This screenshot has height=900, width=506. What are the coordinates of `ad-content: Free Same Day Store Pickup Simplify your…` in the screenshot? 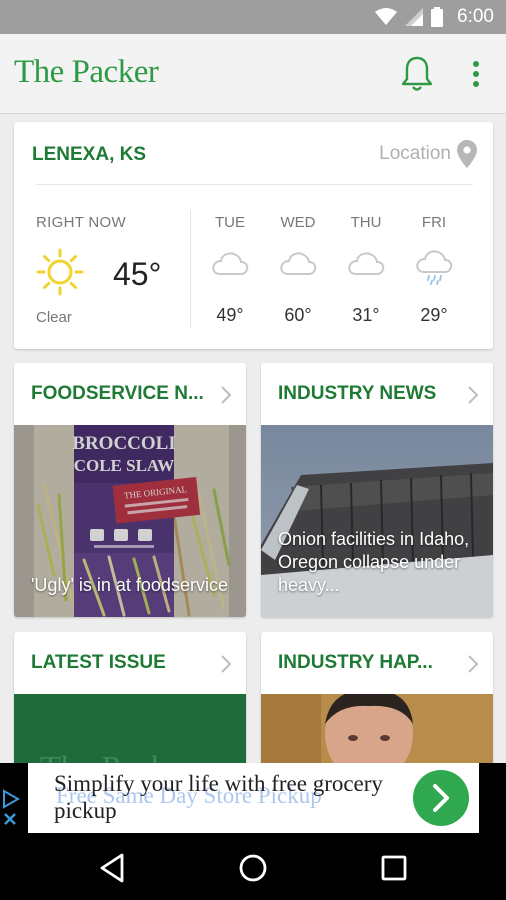 It's located at (253, 798).